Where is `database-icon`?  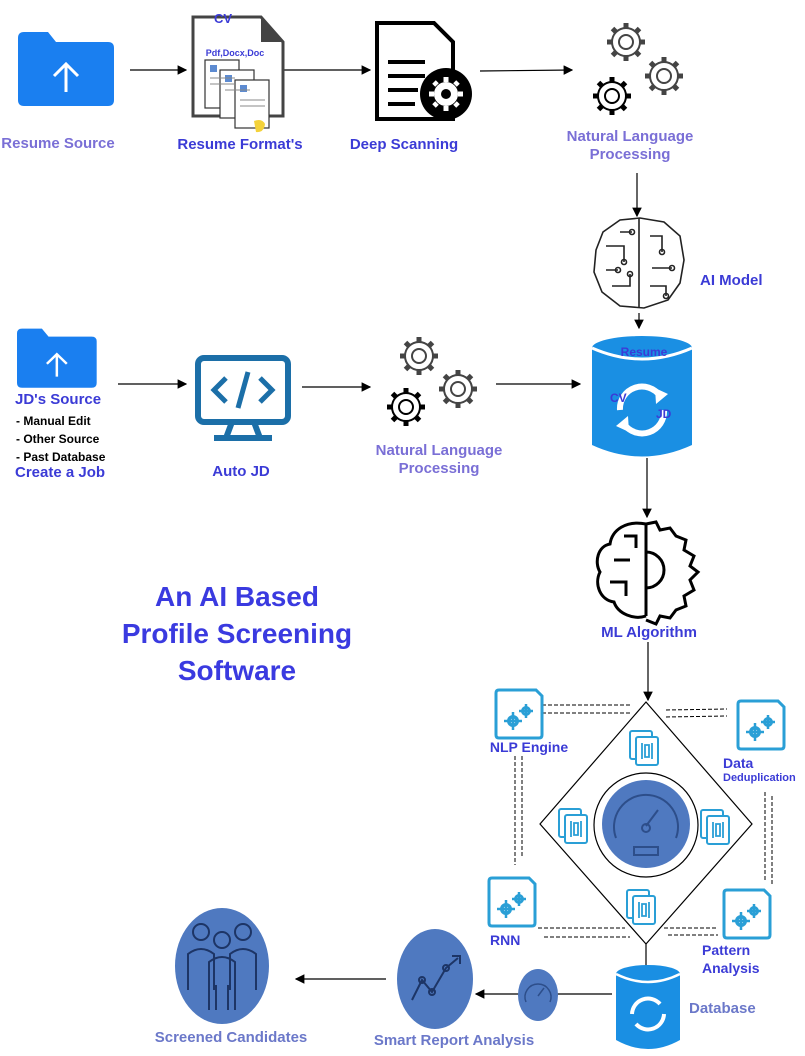 database-icon is located at coordinates (648, 1007).